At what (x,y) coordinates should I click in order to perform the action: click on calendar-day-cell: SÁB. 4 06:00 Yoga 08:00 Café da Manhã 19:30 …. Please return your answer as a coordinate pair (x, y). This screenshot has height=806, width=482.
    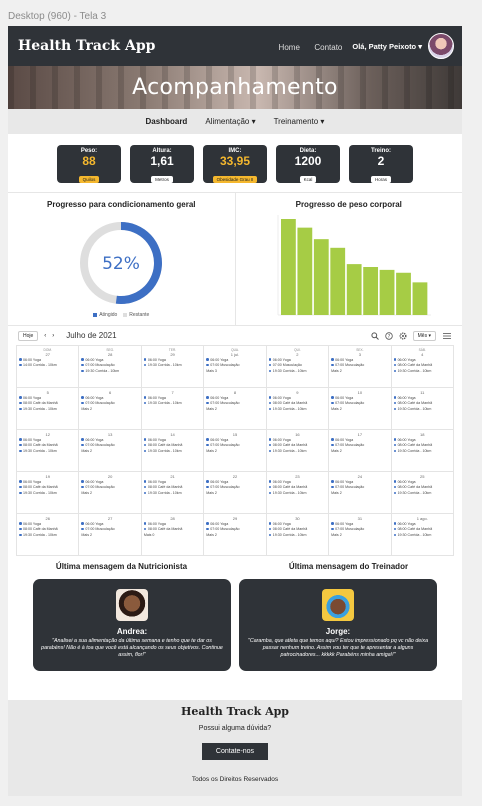
    Looking at the image, I should click on (422, 367).